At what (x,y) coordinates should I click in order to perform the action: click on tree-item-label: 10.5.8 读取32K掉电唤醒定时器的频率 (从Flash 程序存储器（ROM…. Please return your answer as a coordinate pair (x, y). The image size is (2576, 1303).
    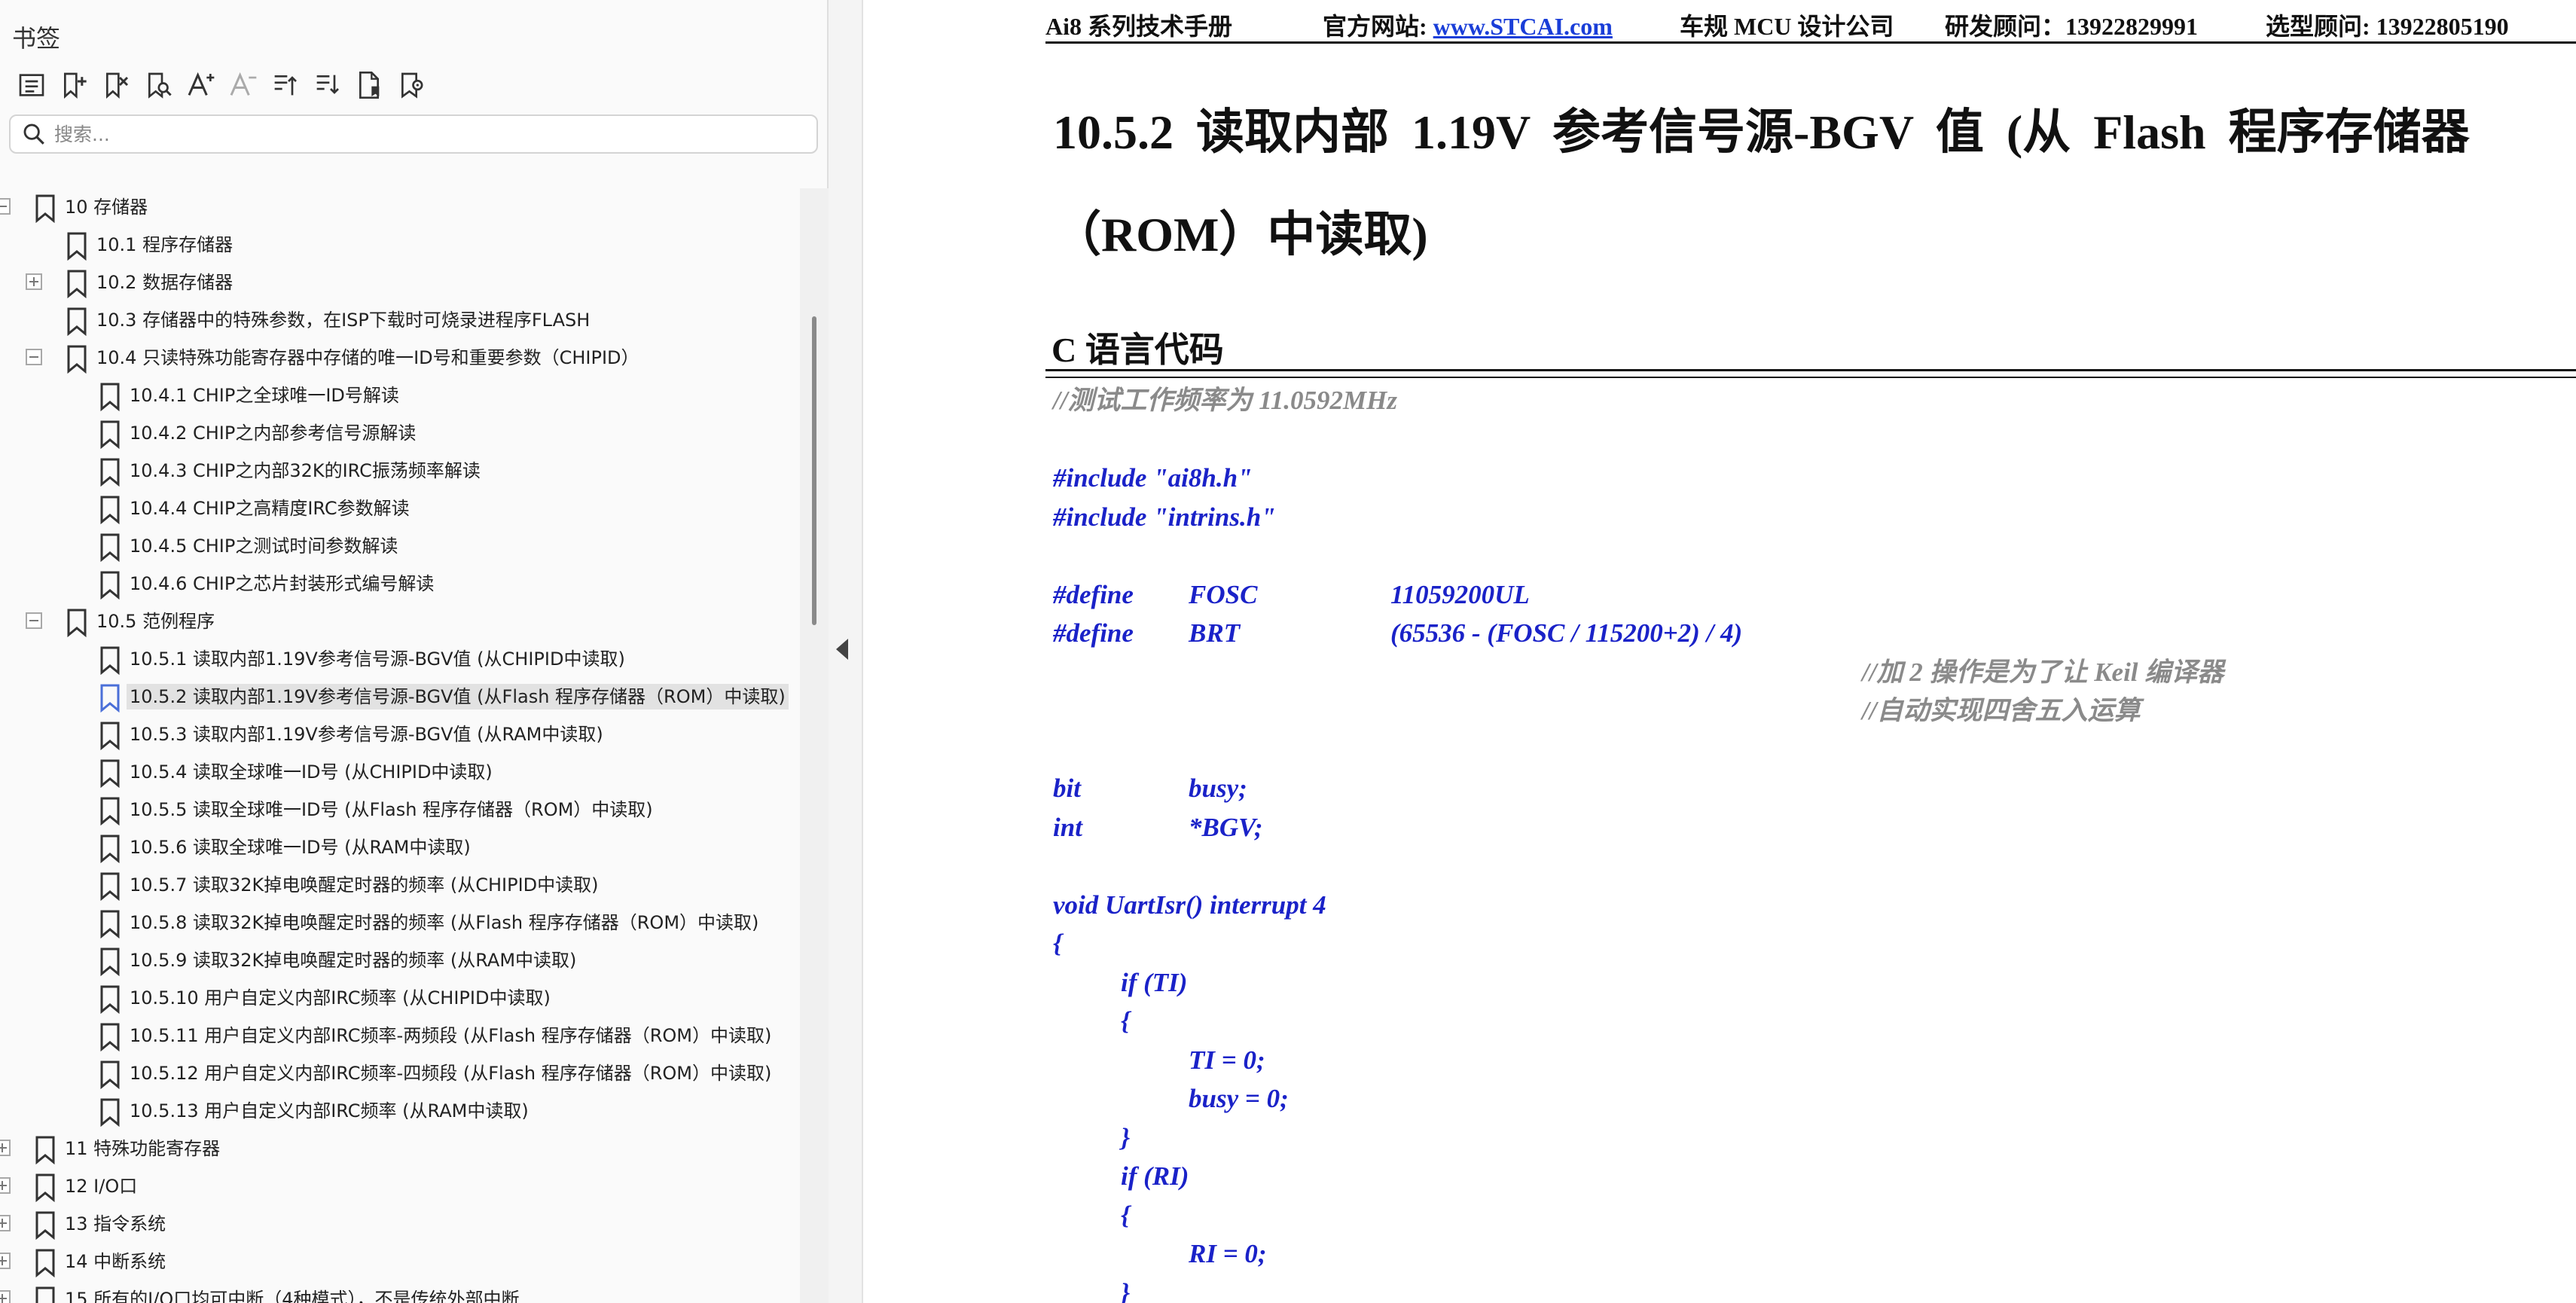
    Looking at the image, I should click on (444, 923).